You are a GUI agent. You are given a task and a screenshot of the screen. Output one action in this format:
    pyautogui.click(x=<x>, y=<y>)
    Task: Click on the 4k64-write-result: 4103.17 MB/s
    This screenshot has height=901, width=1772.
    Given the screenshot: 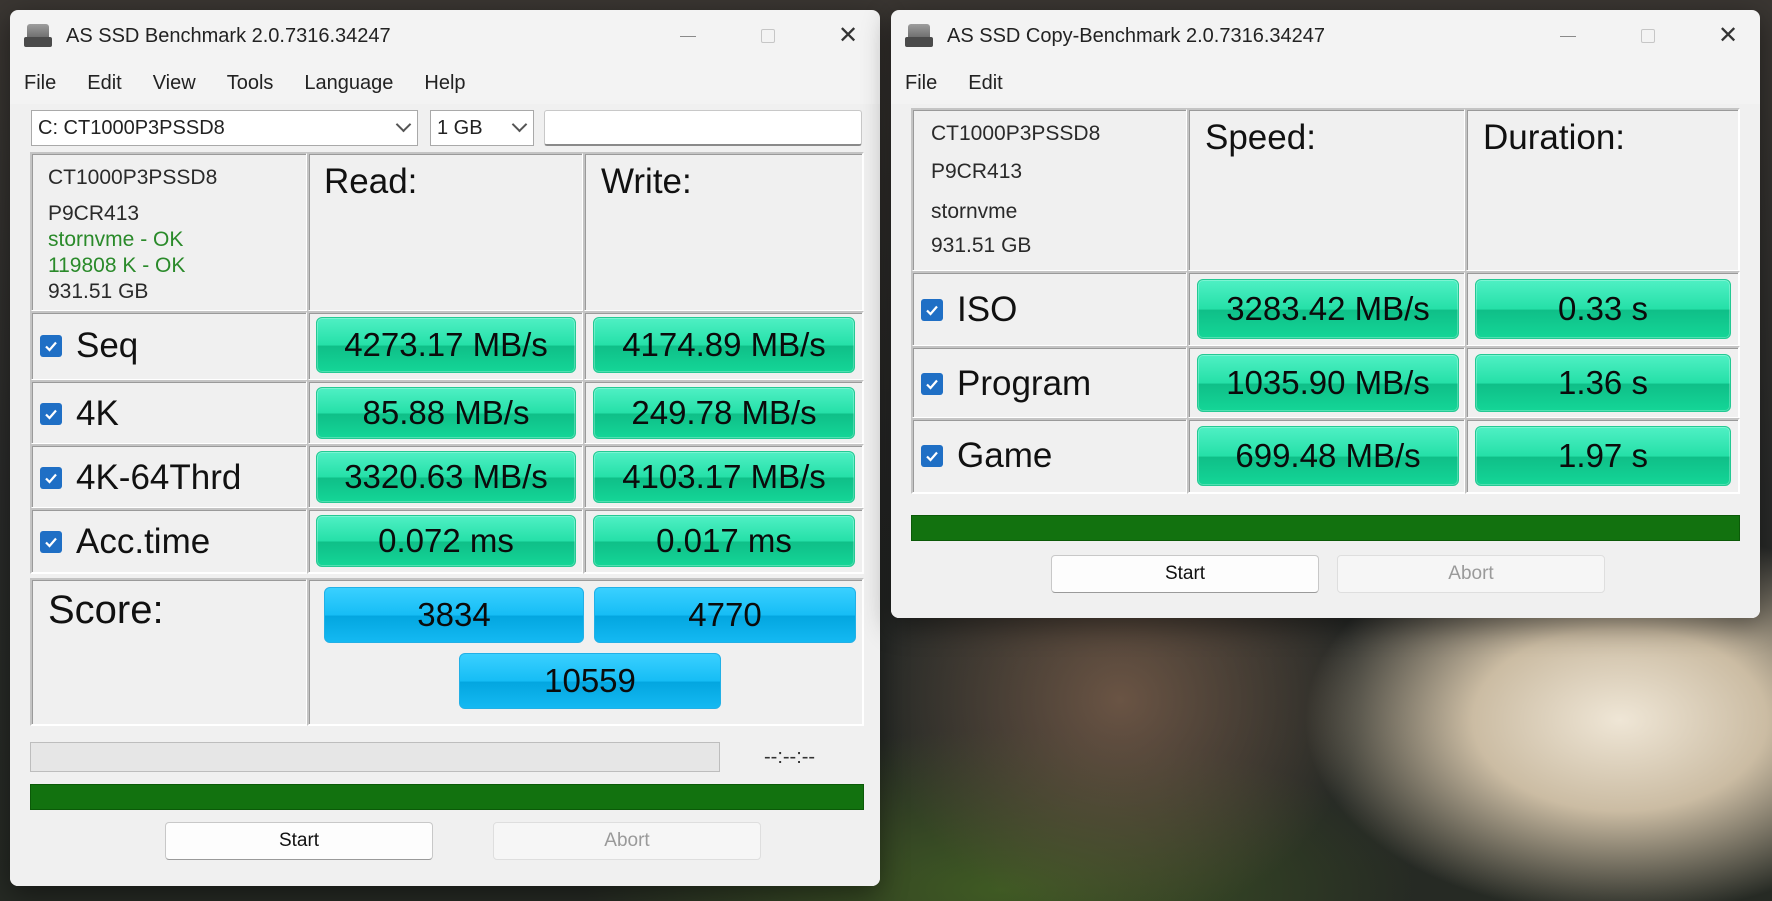 What is the action you would take?
    pyautogui.click(x=724, y=477)
    